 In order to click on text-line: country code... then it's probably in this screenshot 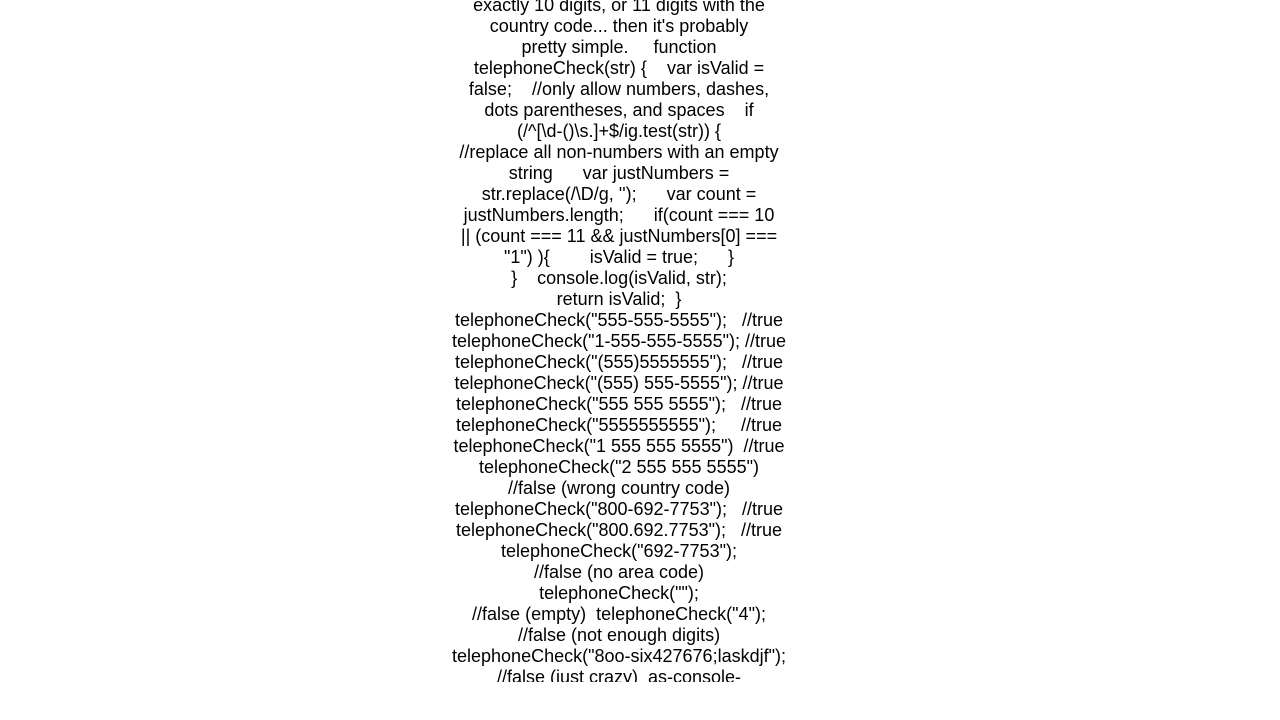, I will do `click(619, 26)`.